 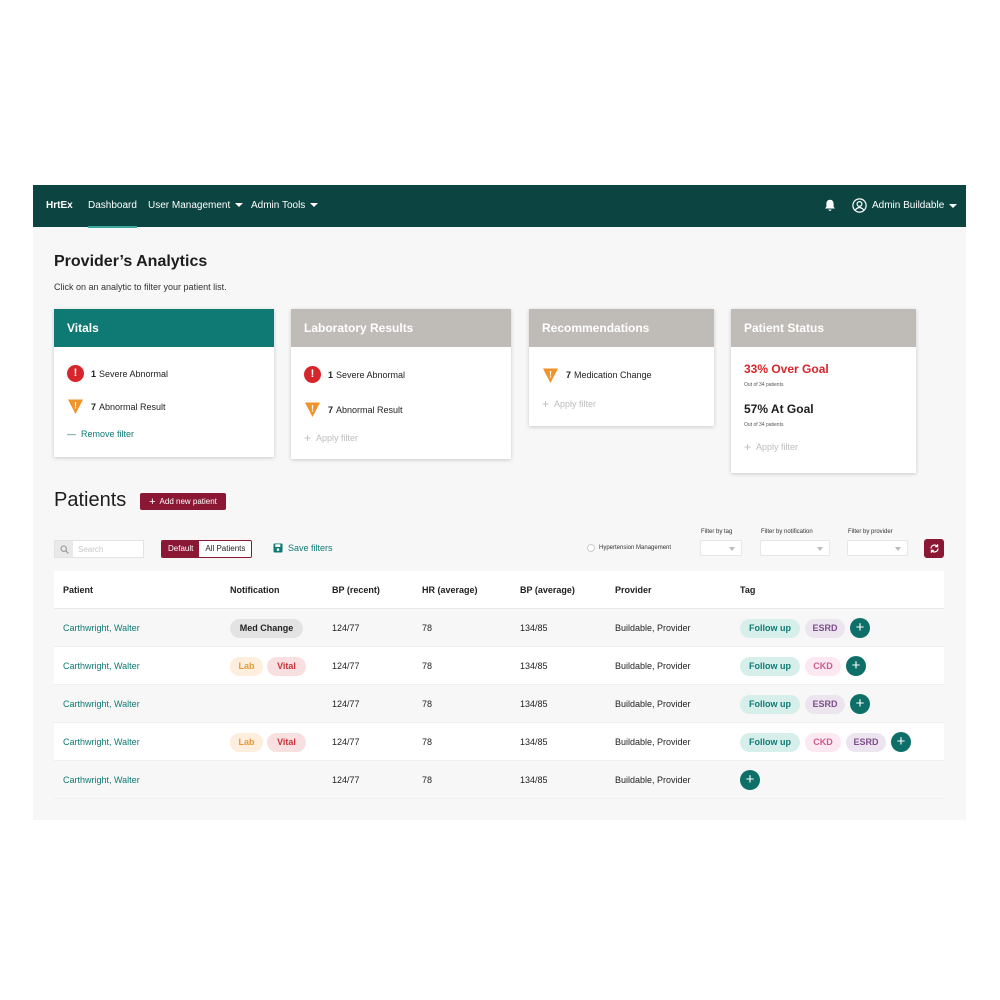 What do you see at coordinates (547, 590) in the screenshot?
I see `col-bp-average: BP (average)` at bounding box center [547, 590].